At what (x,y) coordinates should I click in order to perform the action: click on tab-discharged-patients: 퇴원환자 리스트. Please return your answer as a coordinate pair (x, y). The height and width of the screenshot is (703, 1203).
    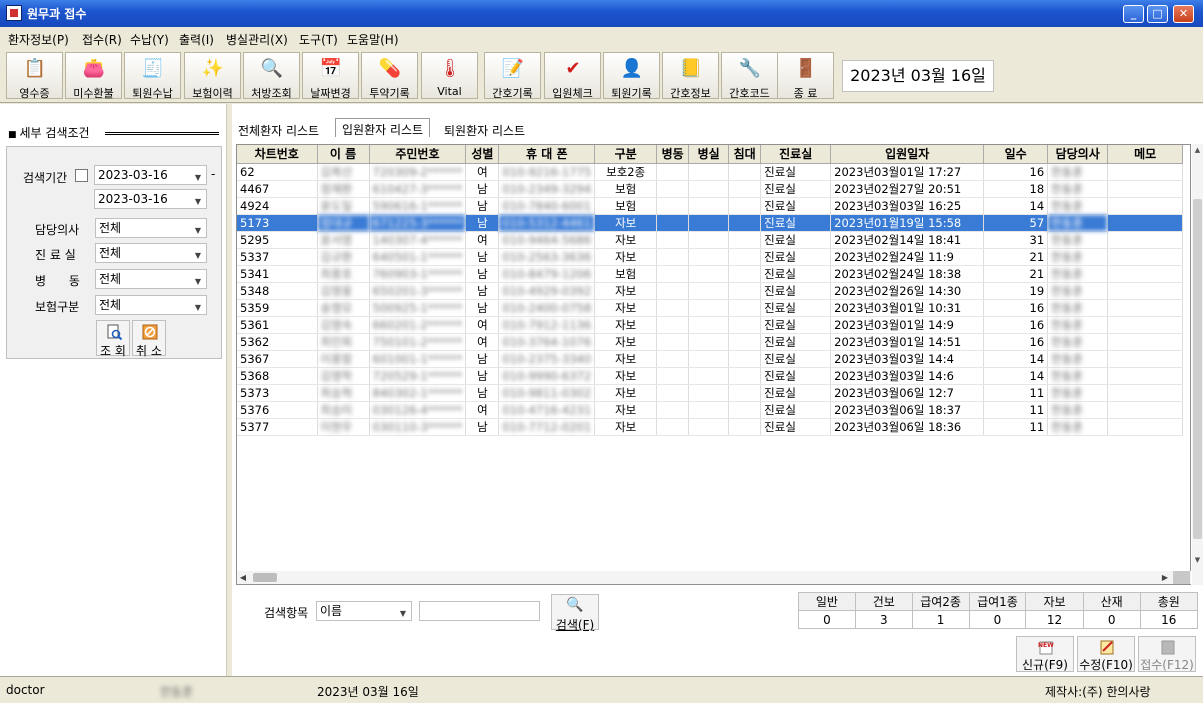
    Looking at the image, I should click on (484, 129).